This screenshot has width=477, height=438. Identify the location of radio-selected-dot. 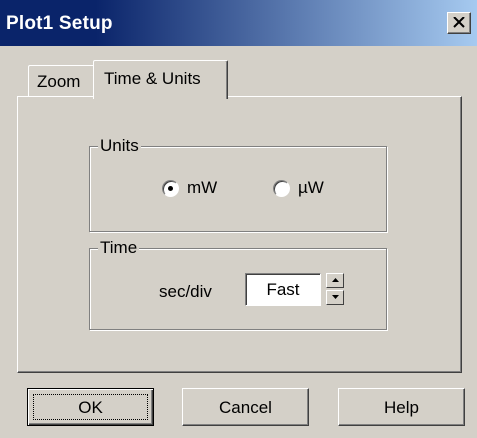
(170, 188).